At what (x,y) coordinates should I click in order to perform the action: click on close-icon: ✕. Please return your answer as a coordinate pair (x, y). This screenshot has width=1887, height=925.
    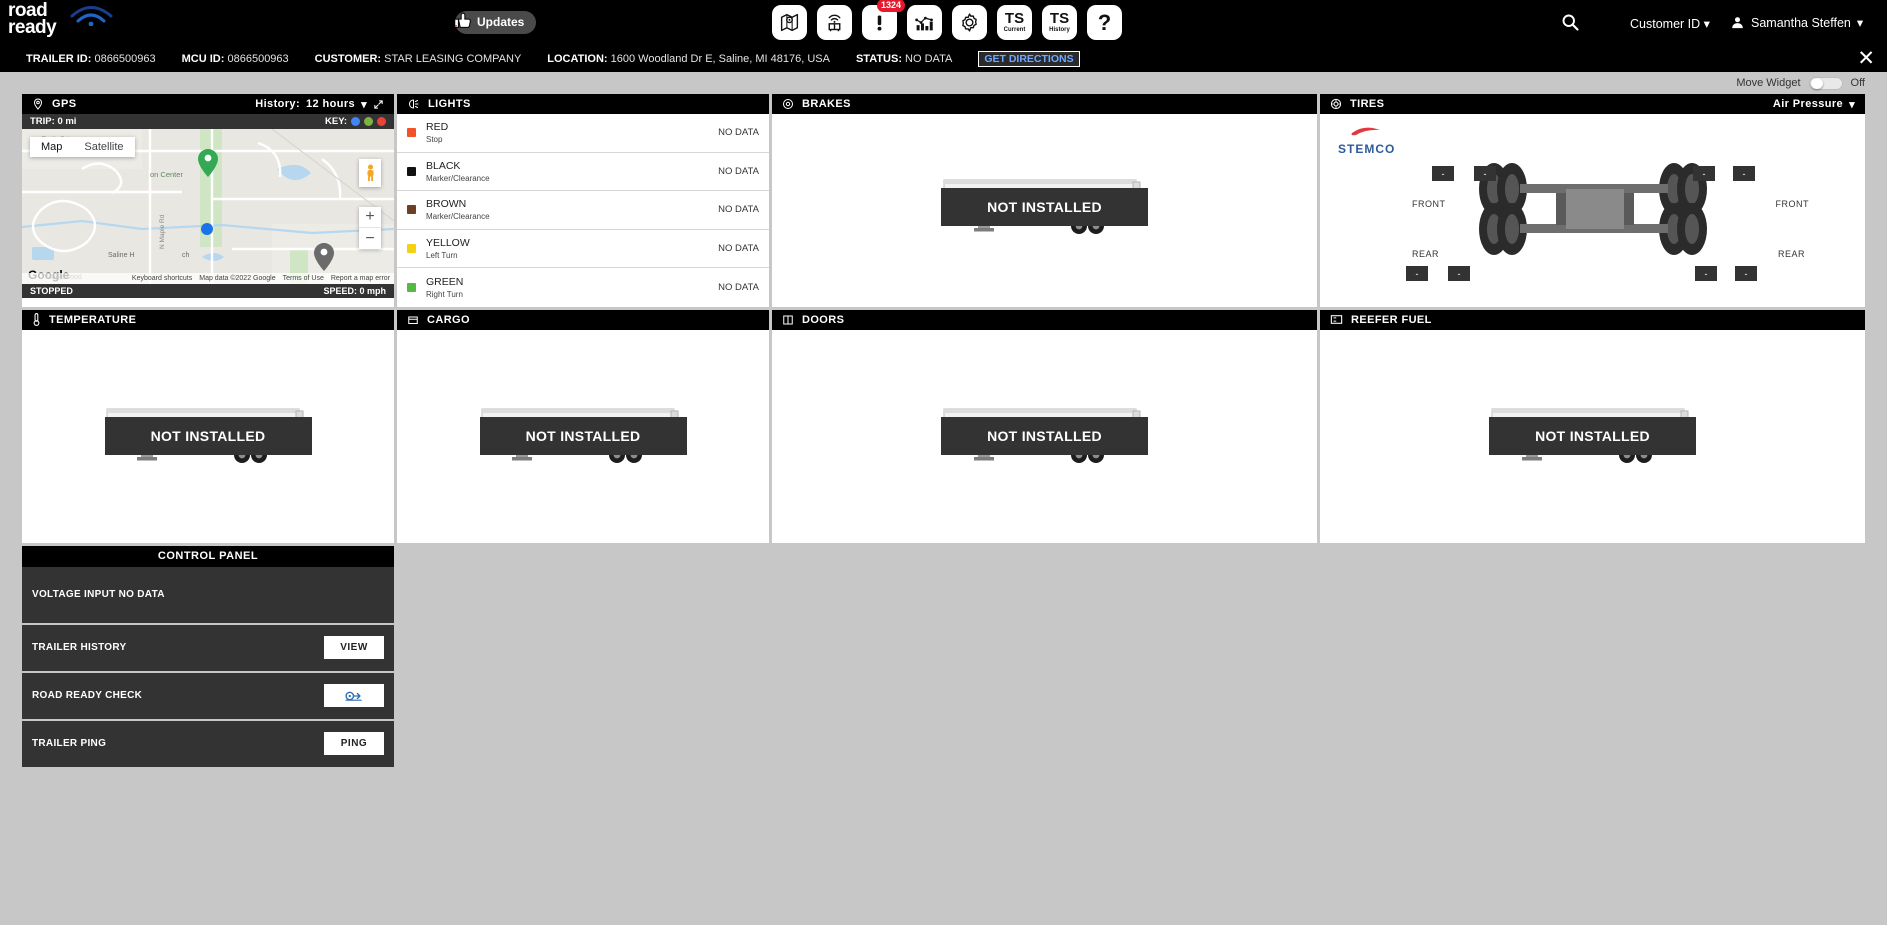
    Looking at the image, I should click on (1866, 59).